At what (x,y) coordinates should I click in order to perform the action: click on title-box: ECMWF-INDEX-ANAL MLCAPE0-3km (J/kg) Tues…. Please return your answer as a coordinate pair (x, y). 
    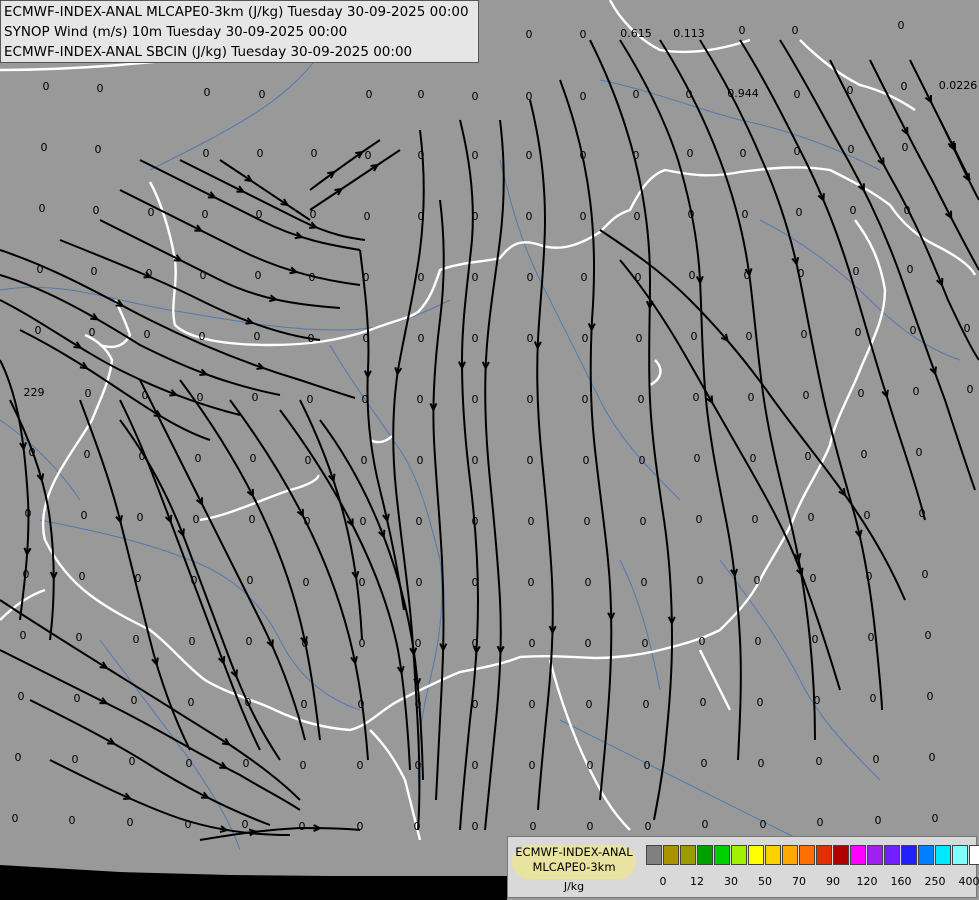
    Looking at the image, I should click on (239, 31).